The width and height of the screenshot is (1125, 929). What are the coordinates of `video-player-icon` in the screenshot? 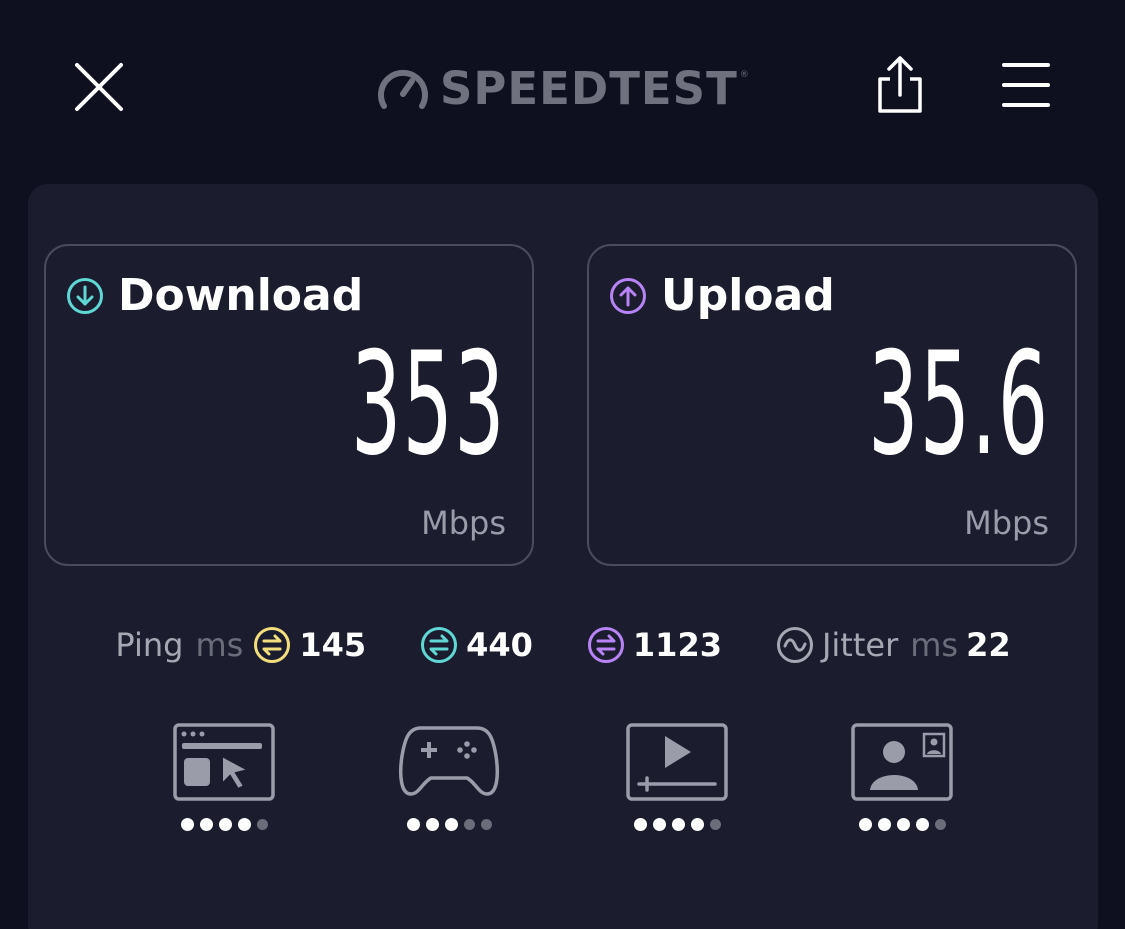 It's located at (677, 762).